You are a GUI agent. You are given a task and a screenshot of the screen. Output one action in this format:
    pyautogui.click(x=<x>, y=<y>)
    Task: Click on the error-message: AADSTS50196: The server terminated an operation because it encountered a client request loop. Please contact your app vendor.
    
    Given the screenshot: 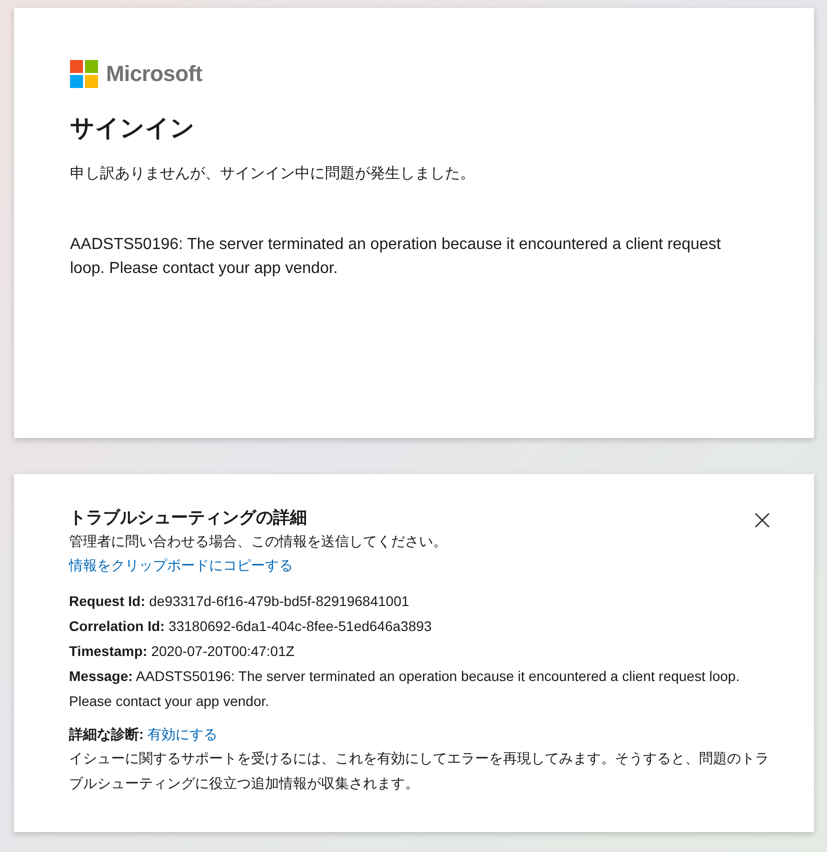 What is the action you would take?
    pyautogui.click(x=396, y=257)
    